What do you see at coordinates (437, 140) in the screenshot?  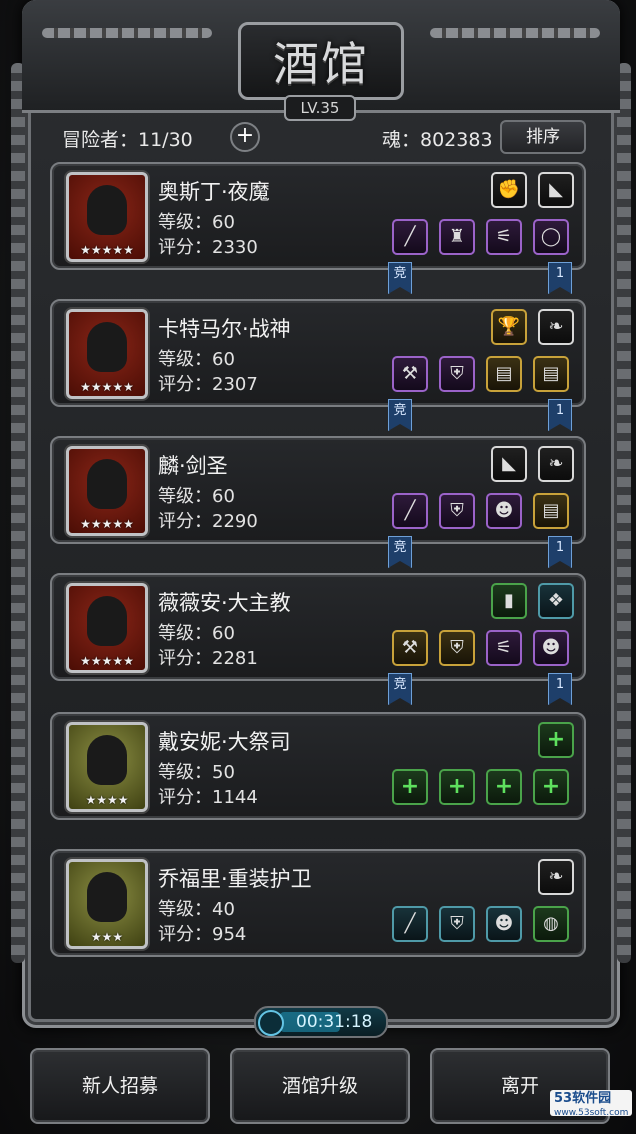 I see `soul-currency: 魂：802383` at bounding box center [437, 140].